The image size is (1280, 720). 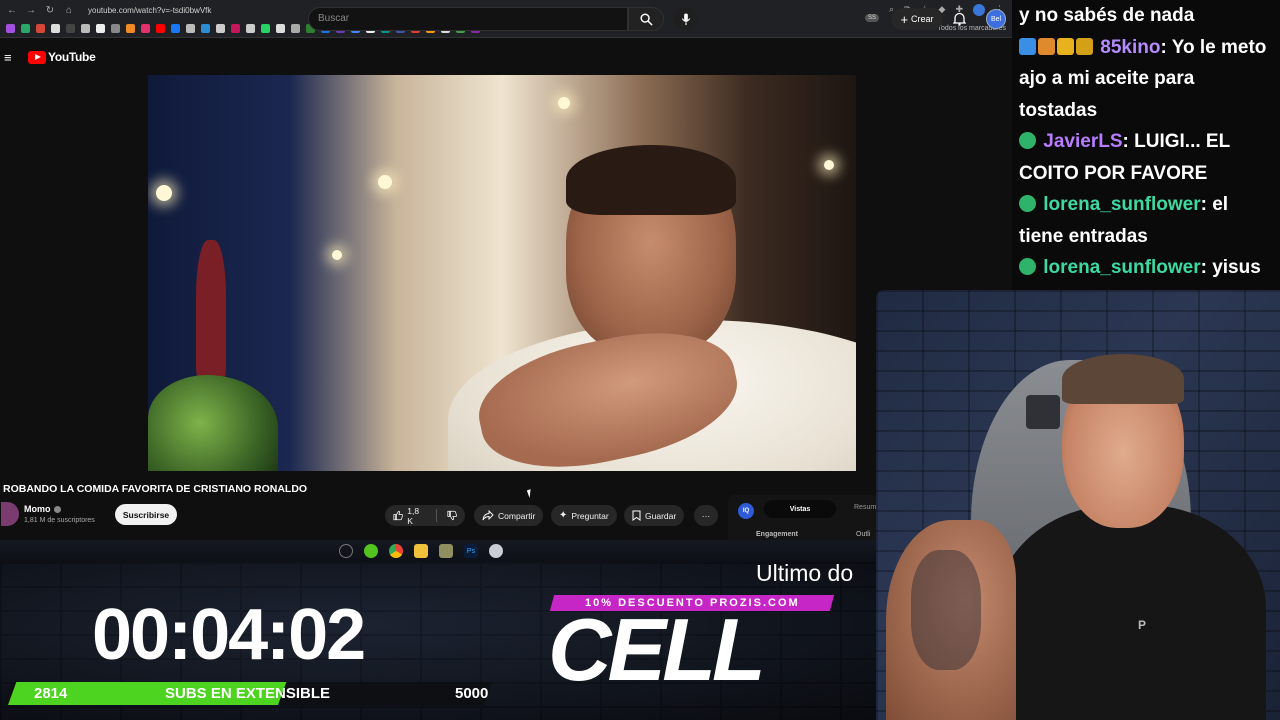 I want to click on bookmark-kick-icon, so click(x=25, y=28).